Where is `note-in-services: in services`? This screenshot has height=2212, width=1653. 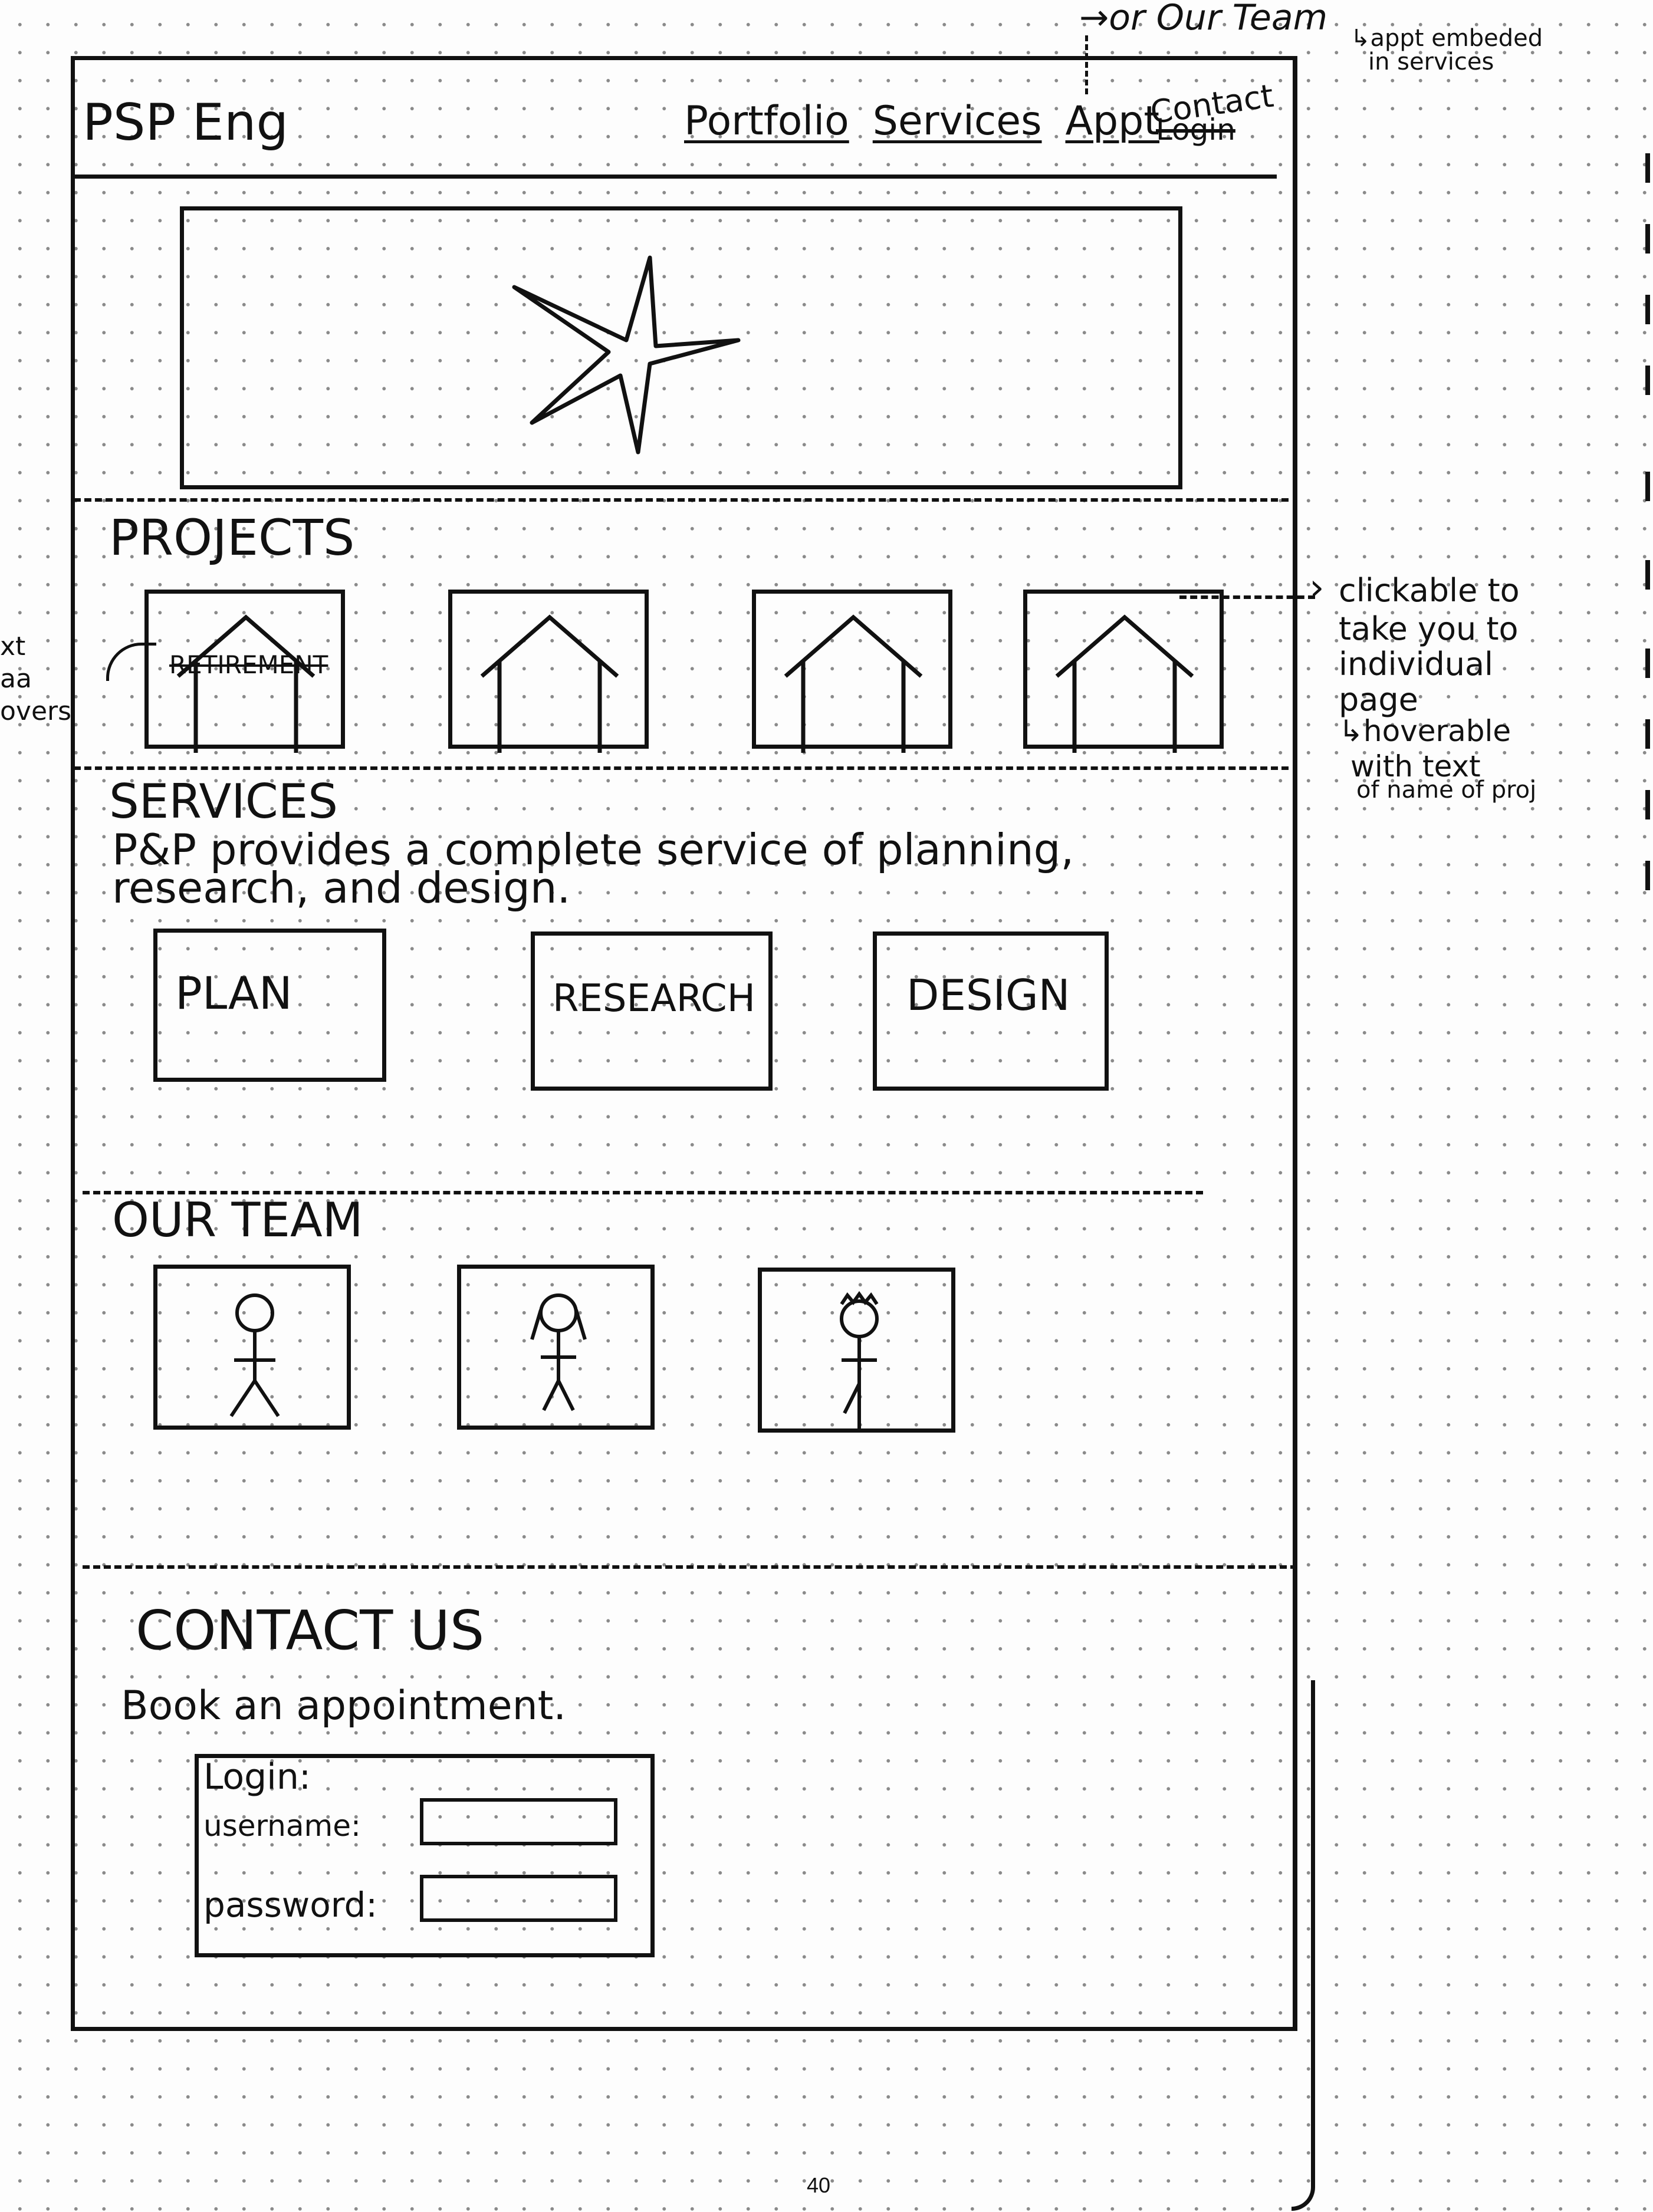 note-in-services: in services is located at coordinates (1431, 61).